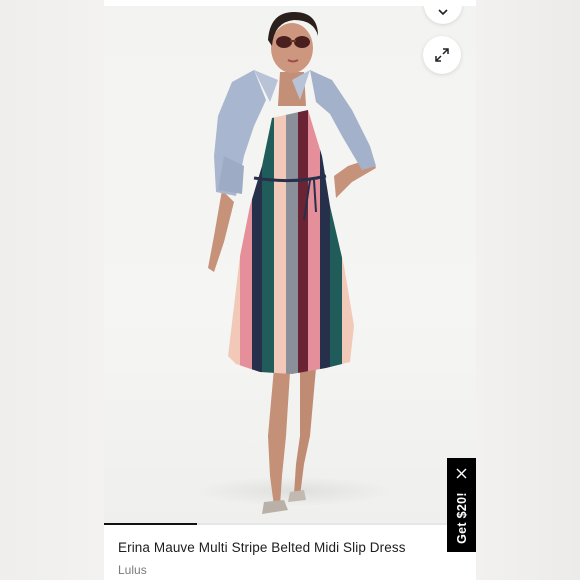 This screenshot has width=580, height=580. Describe the element at coordinates (443, 12) in the screenshot. I see `chevron-down-icon` at that location.